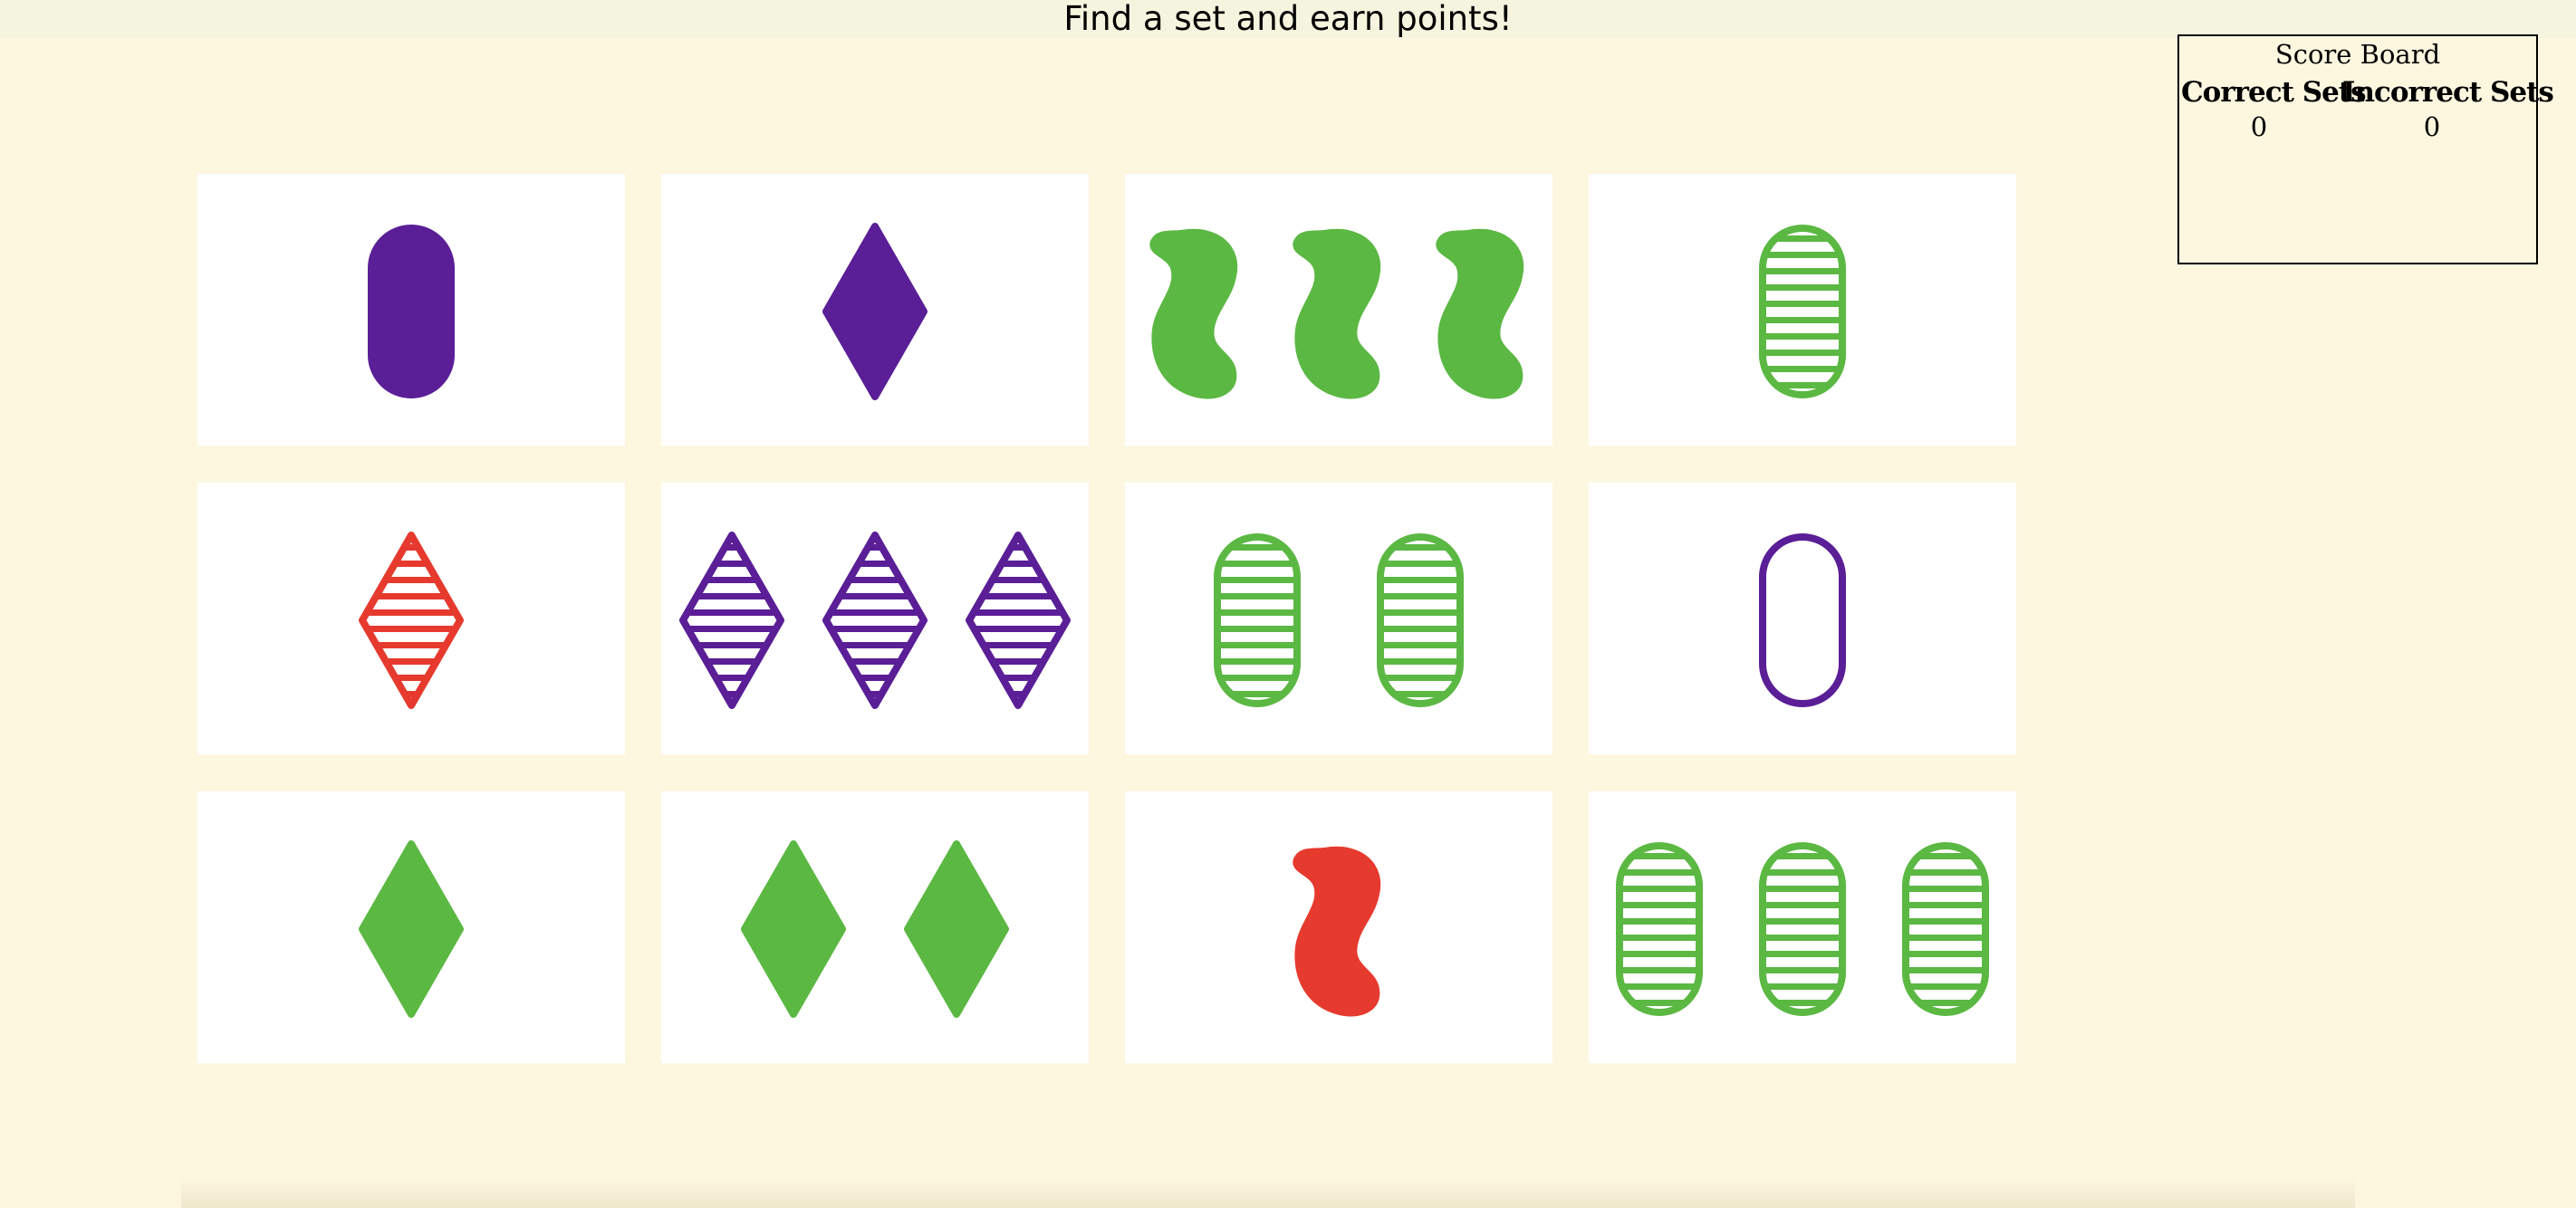 This screenshot has width=2576, height=1208. I want to click on score-board-title: Score Board, so click(2357, 54).